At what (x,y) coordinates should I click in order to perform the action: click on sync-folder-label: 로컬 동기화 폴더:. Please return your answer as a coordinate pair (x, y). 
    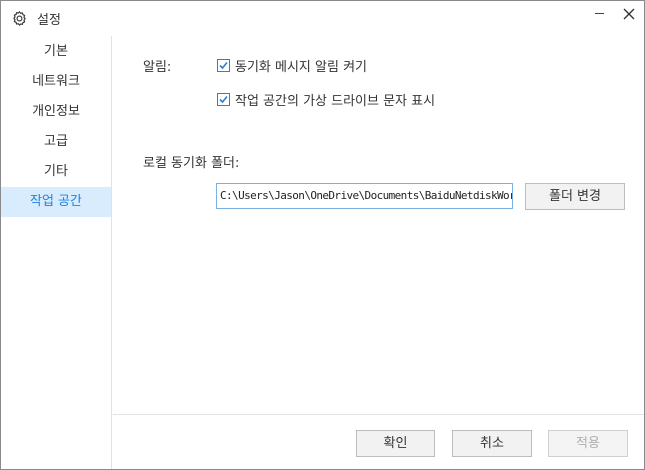
    Looking at the image, I should click on (191, 163).